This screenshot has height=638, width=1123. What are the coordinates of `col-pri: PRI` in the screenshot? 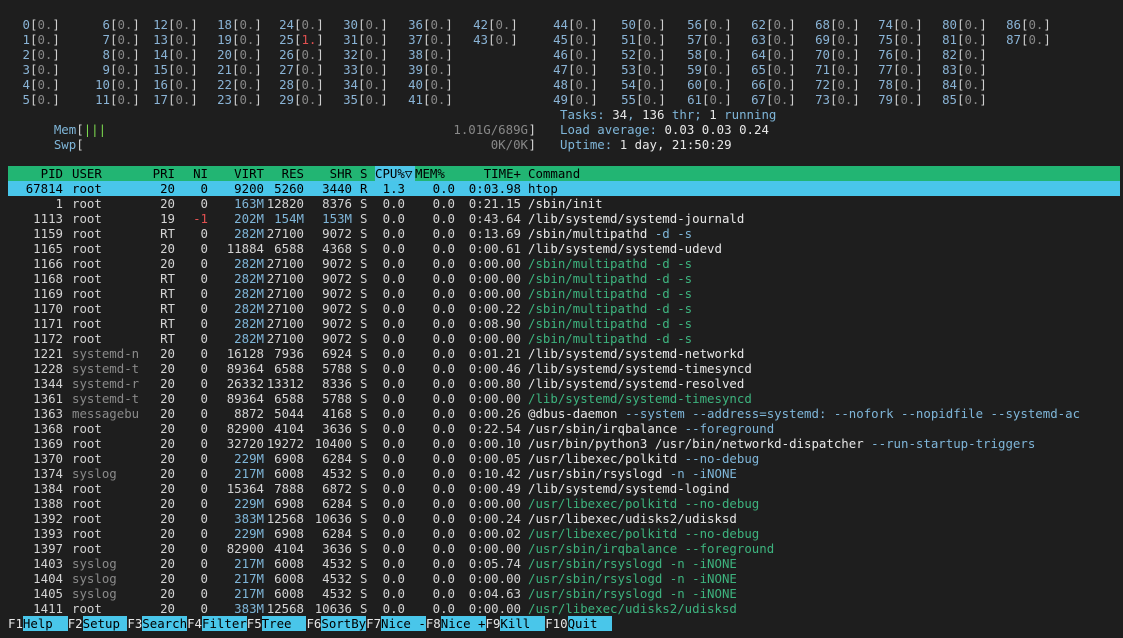 It's located at (159, 173).